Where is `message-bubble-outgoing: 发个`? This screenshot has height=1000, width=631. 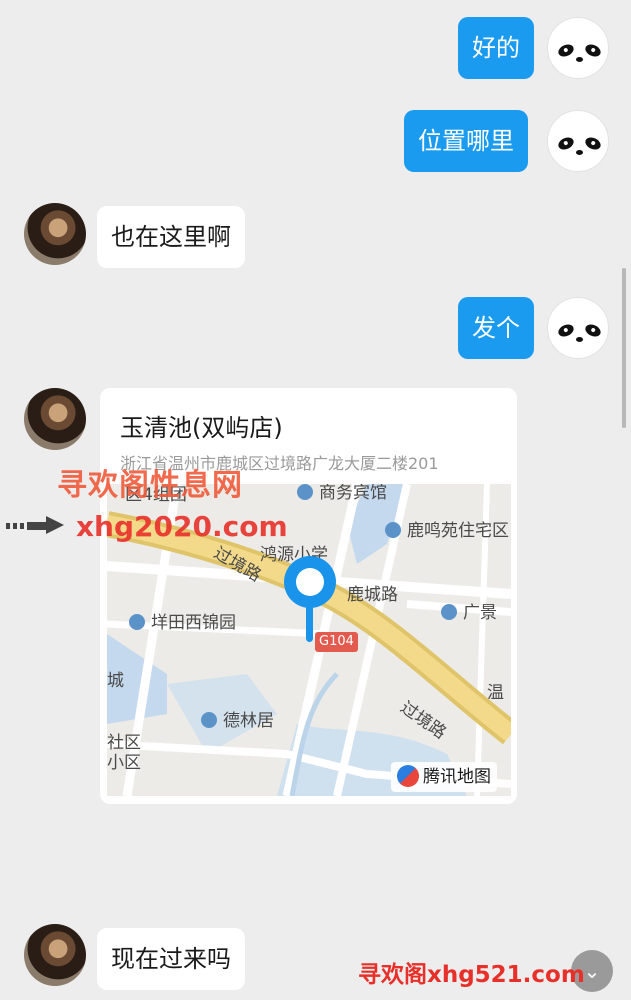
message-bubble-outgoing: 发个 is located at coordinates (496, 328).